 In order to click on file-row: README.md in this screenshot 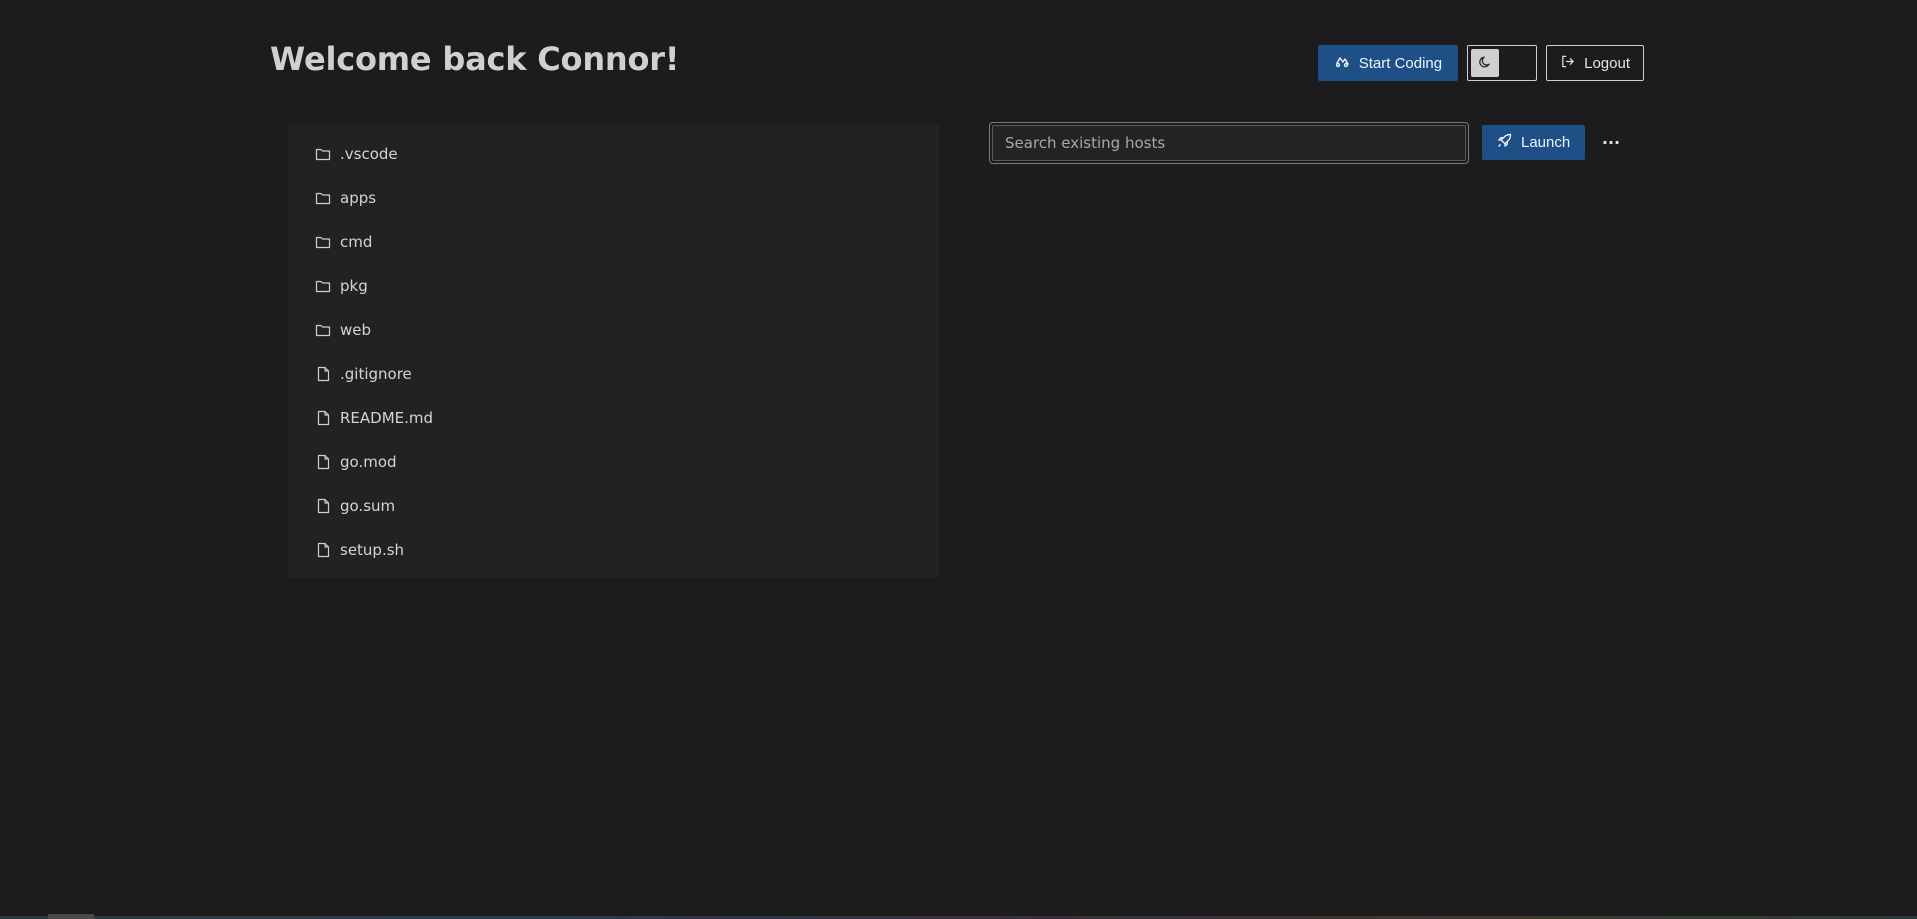, I will do `click(613, 418)`.